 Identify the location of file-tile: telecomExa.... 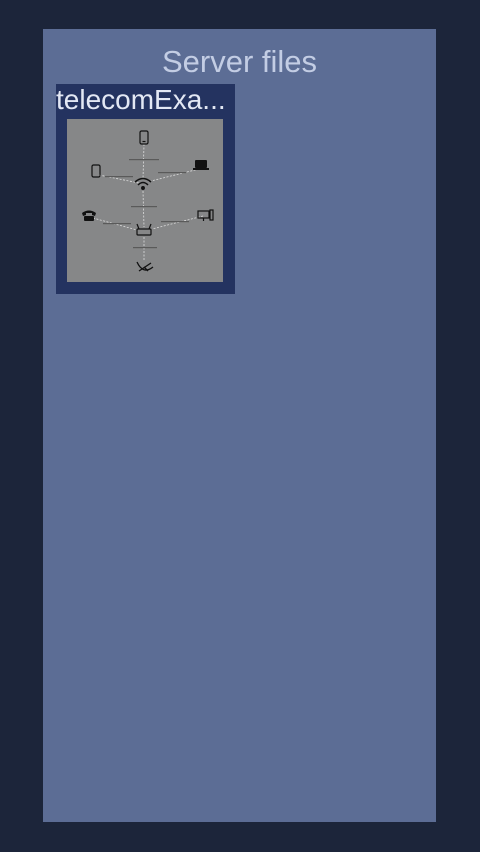
(145, 189).